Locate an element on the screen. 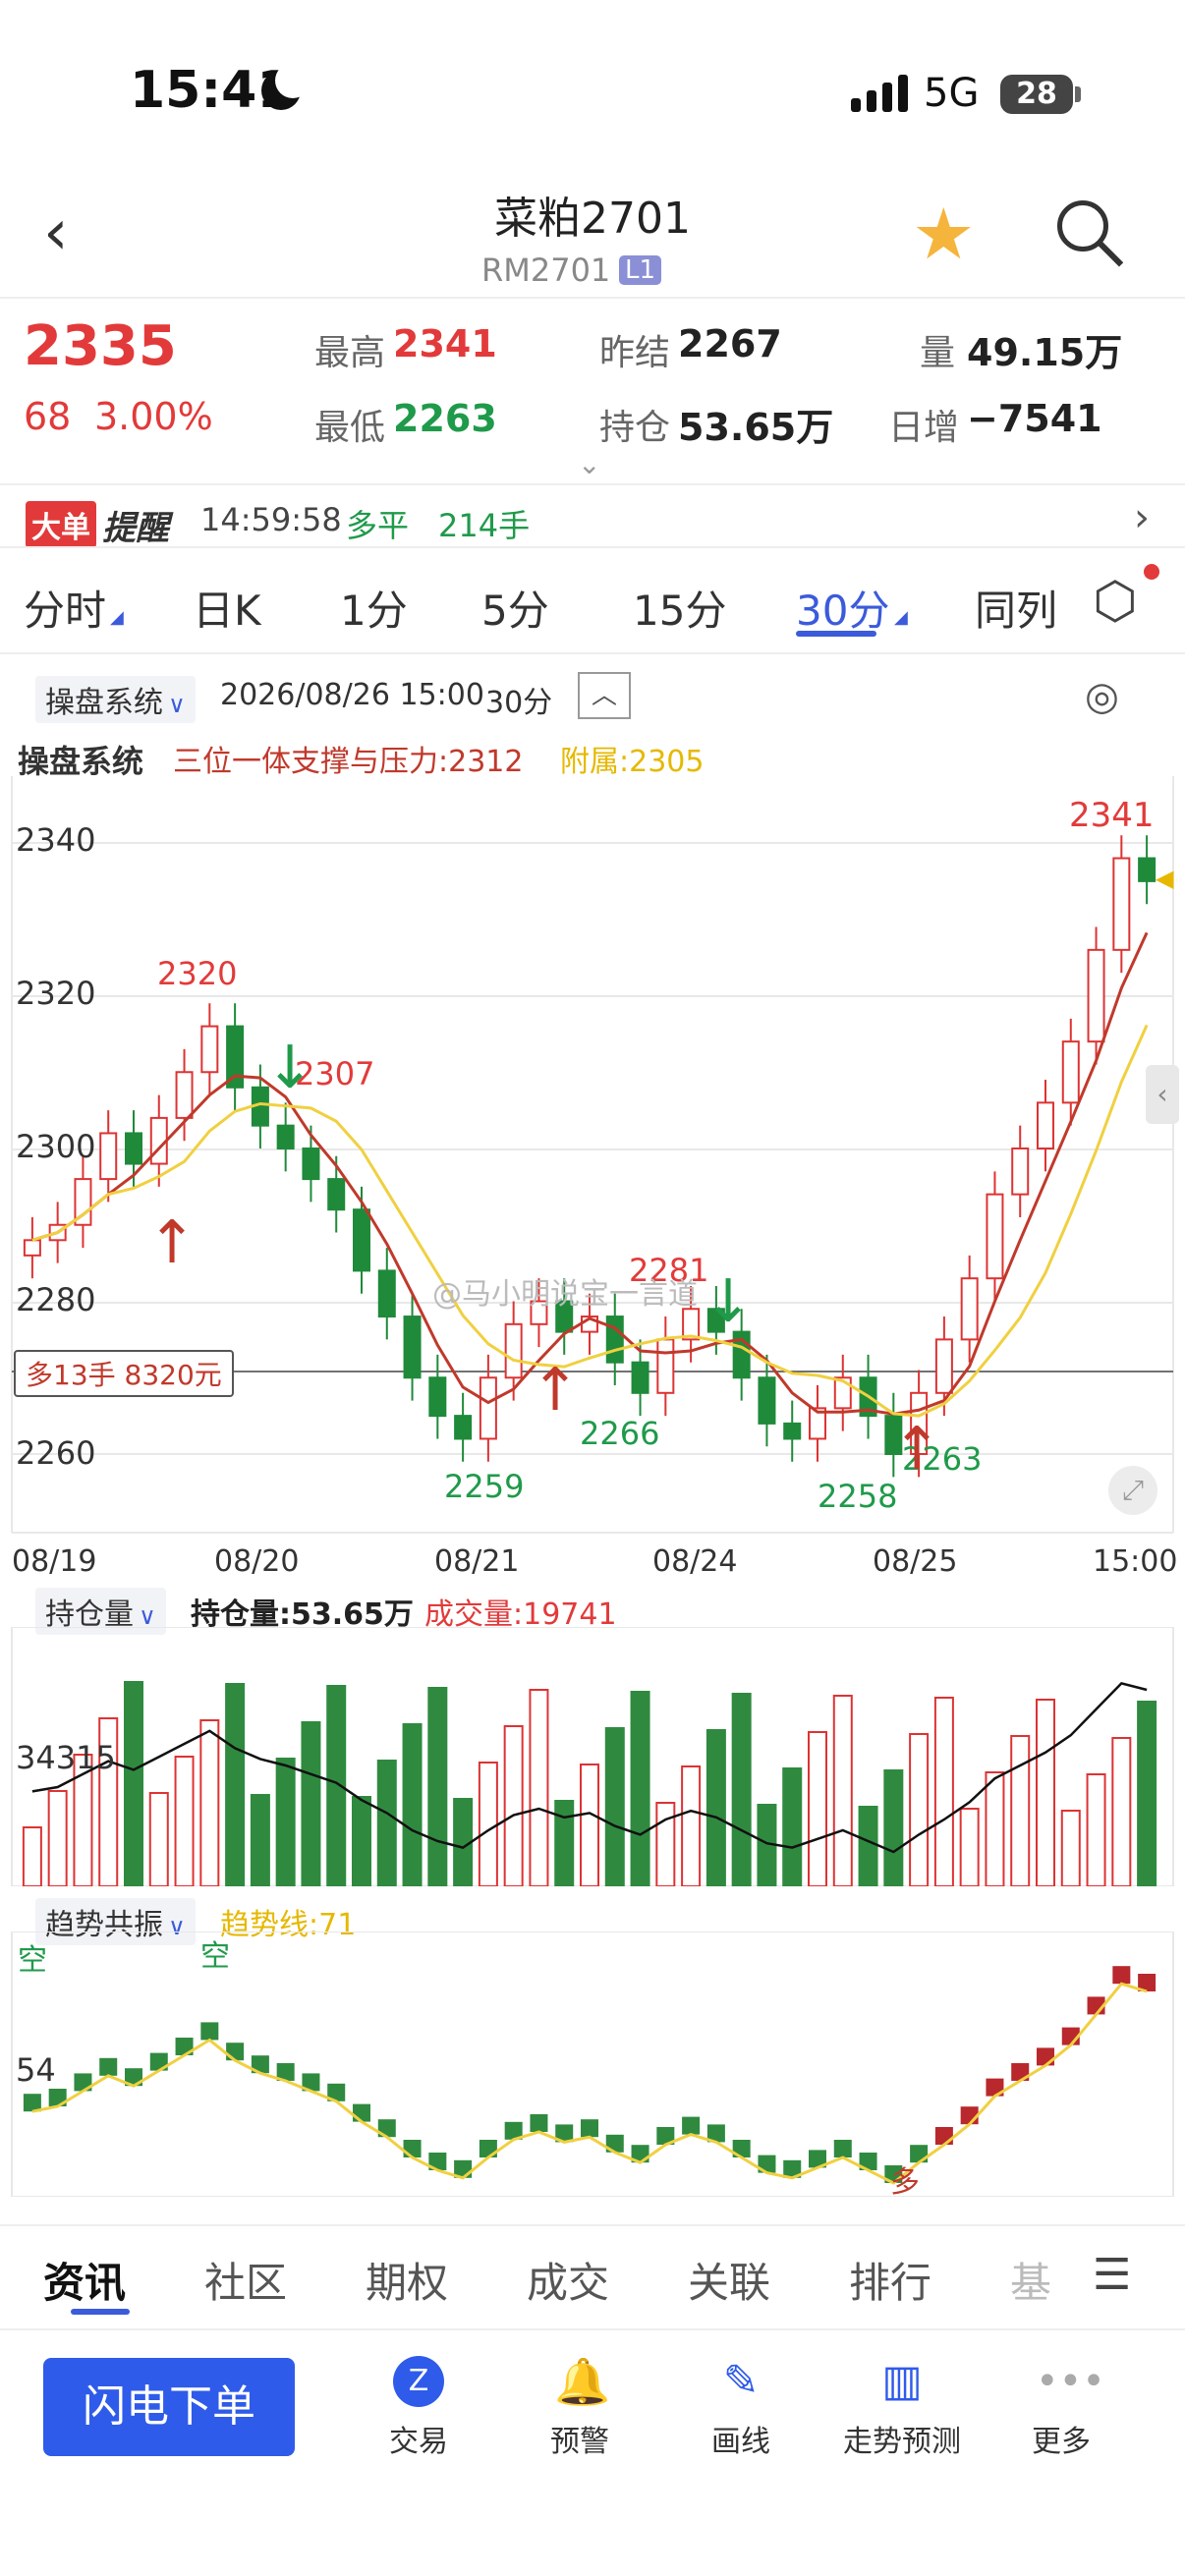 The image size is (1185, 2576). tab-options: 期权 is located at coordinates (407, 2280).